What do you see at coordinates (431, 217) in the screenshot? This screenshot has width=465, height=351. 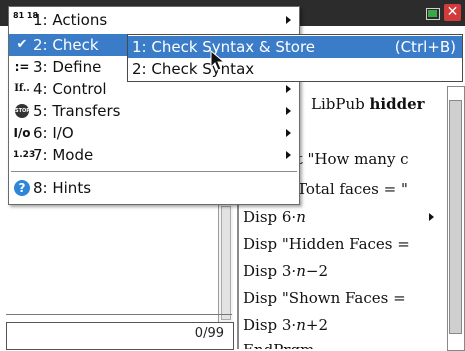 I see `expand-icon` at bounding box center [431, 217].